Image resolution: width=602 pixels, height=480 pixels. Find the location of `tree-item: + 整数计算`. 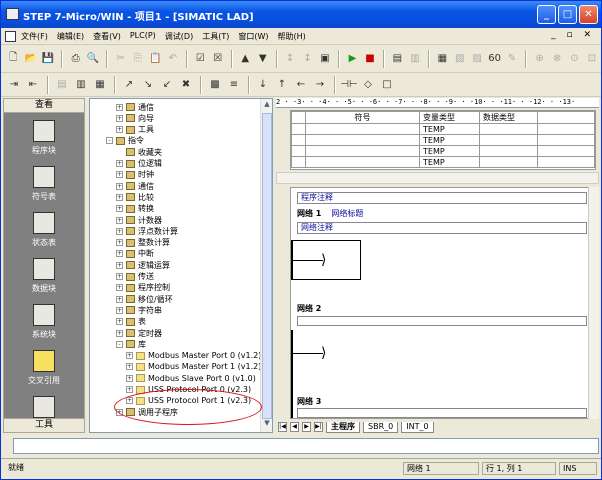

tree-item: + 整数计算 is located at coordinates (143, 243).